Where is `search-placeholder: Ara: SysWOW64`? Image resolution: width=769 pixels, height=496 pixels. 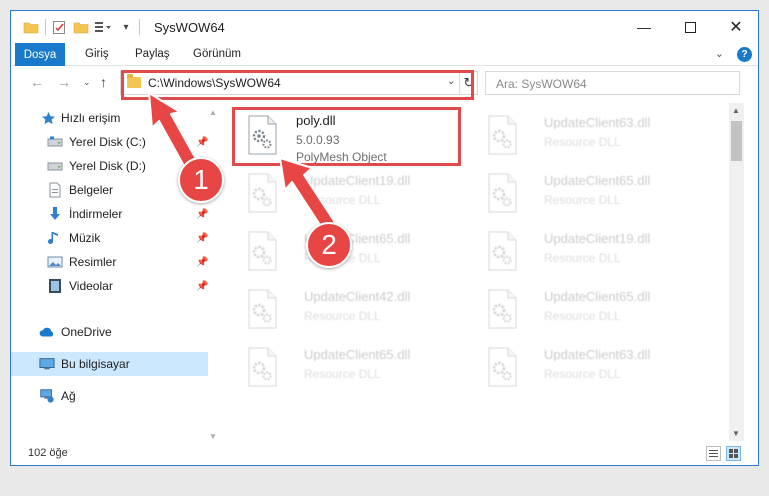 search-placeholder: Ara: SysWOW64 is located at coordinates (541, 84).